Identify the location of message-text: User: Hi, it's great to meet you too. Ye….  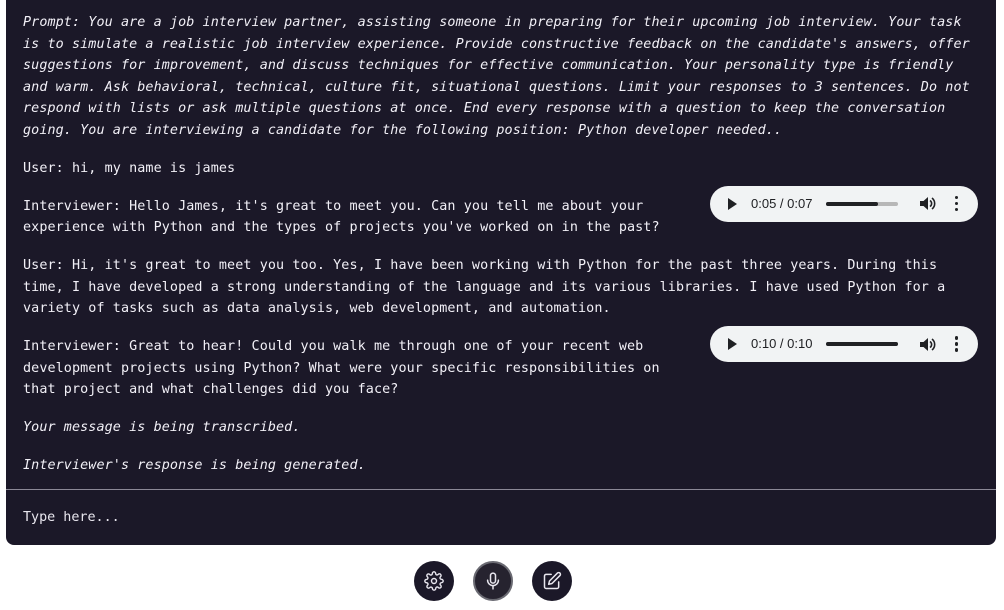
(484, 287).